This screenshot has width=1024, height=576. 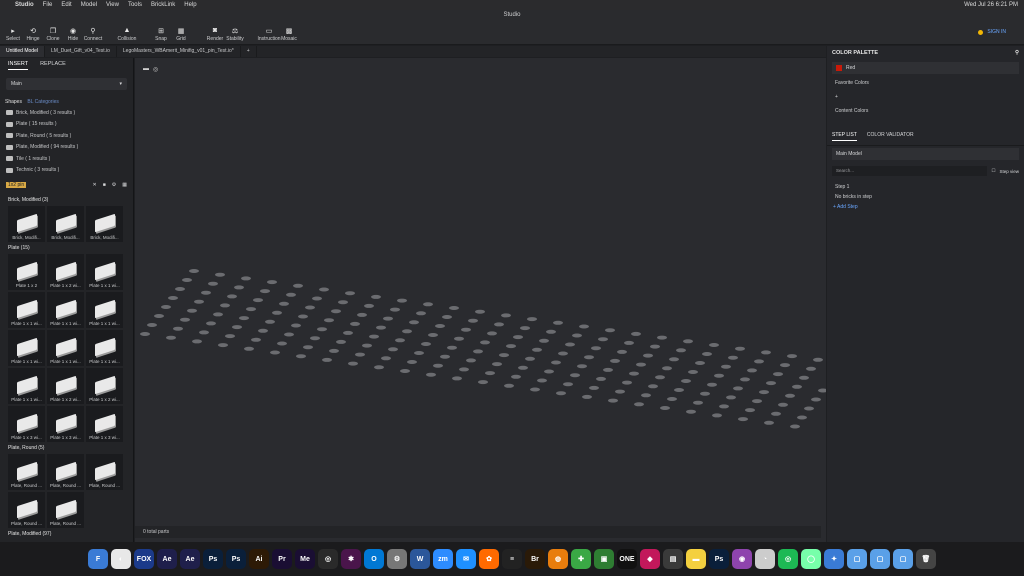 What do you see at coordinates (114, 185) in the screenshot?
I see `gear-icon: ⚙` at bounding box center [114, 185].